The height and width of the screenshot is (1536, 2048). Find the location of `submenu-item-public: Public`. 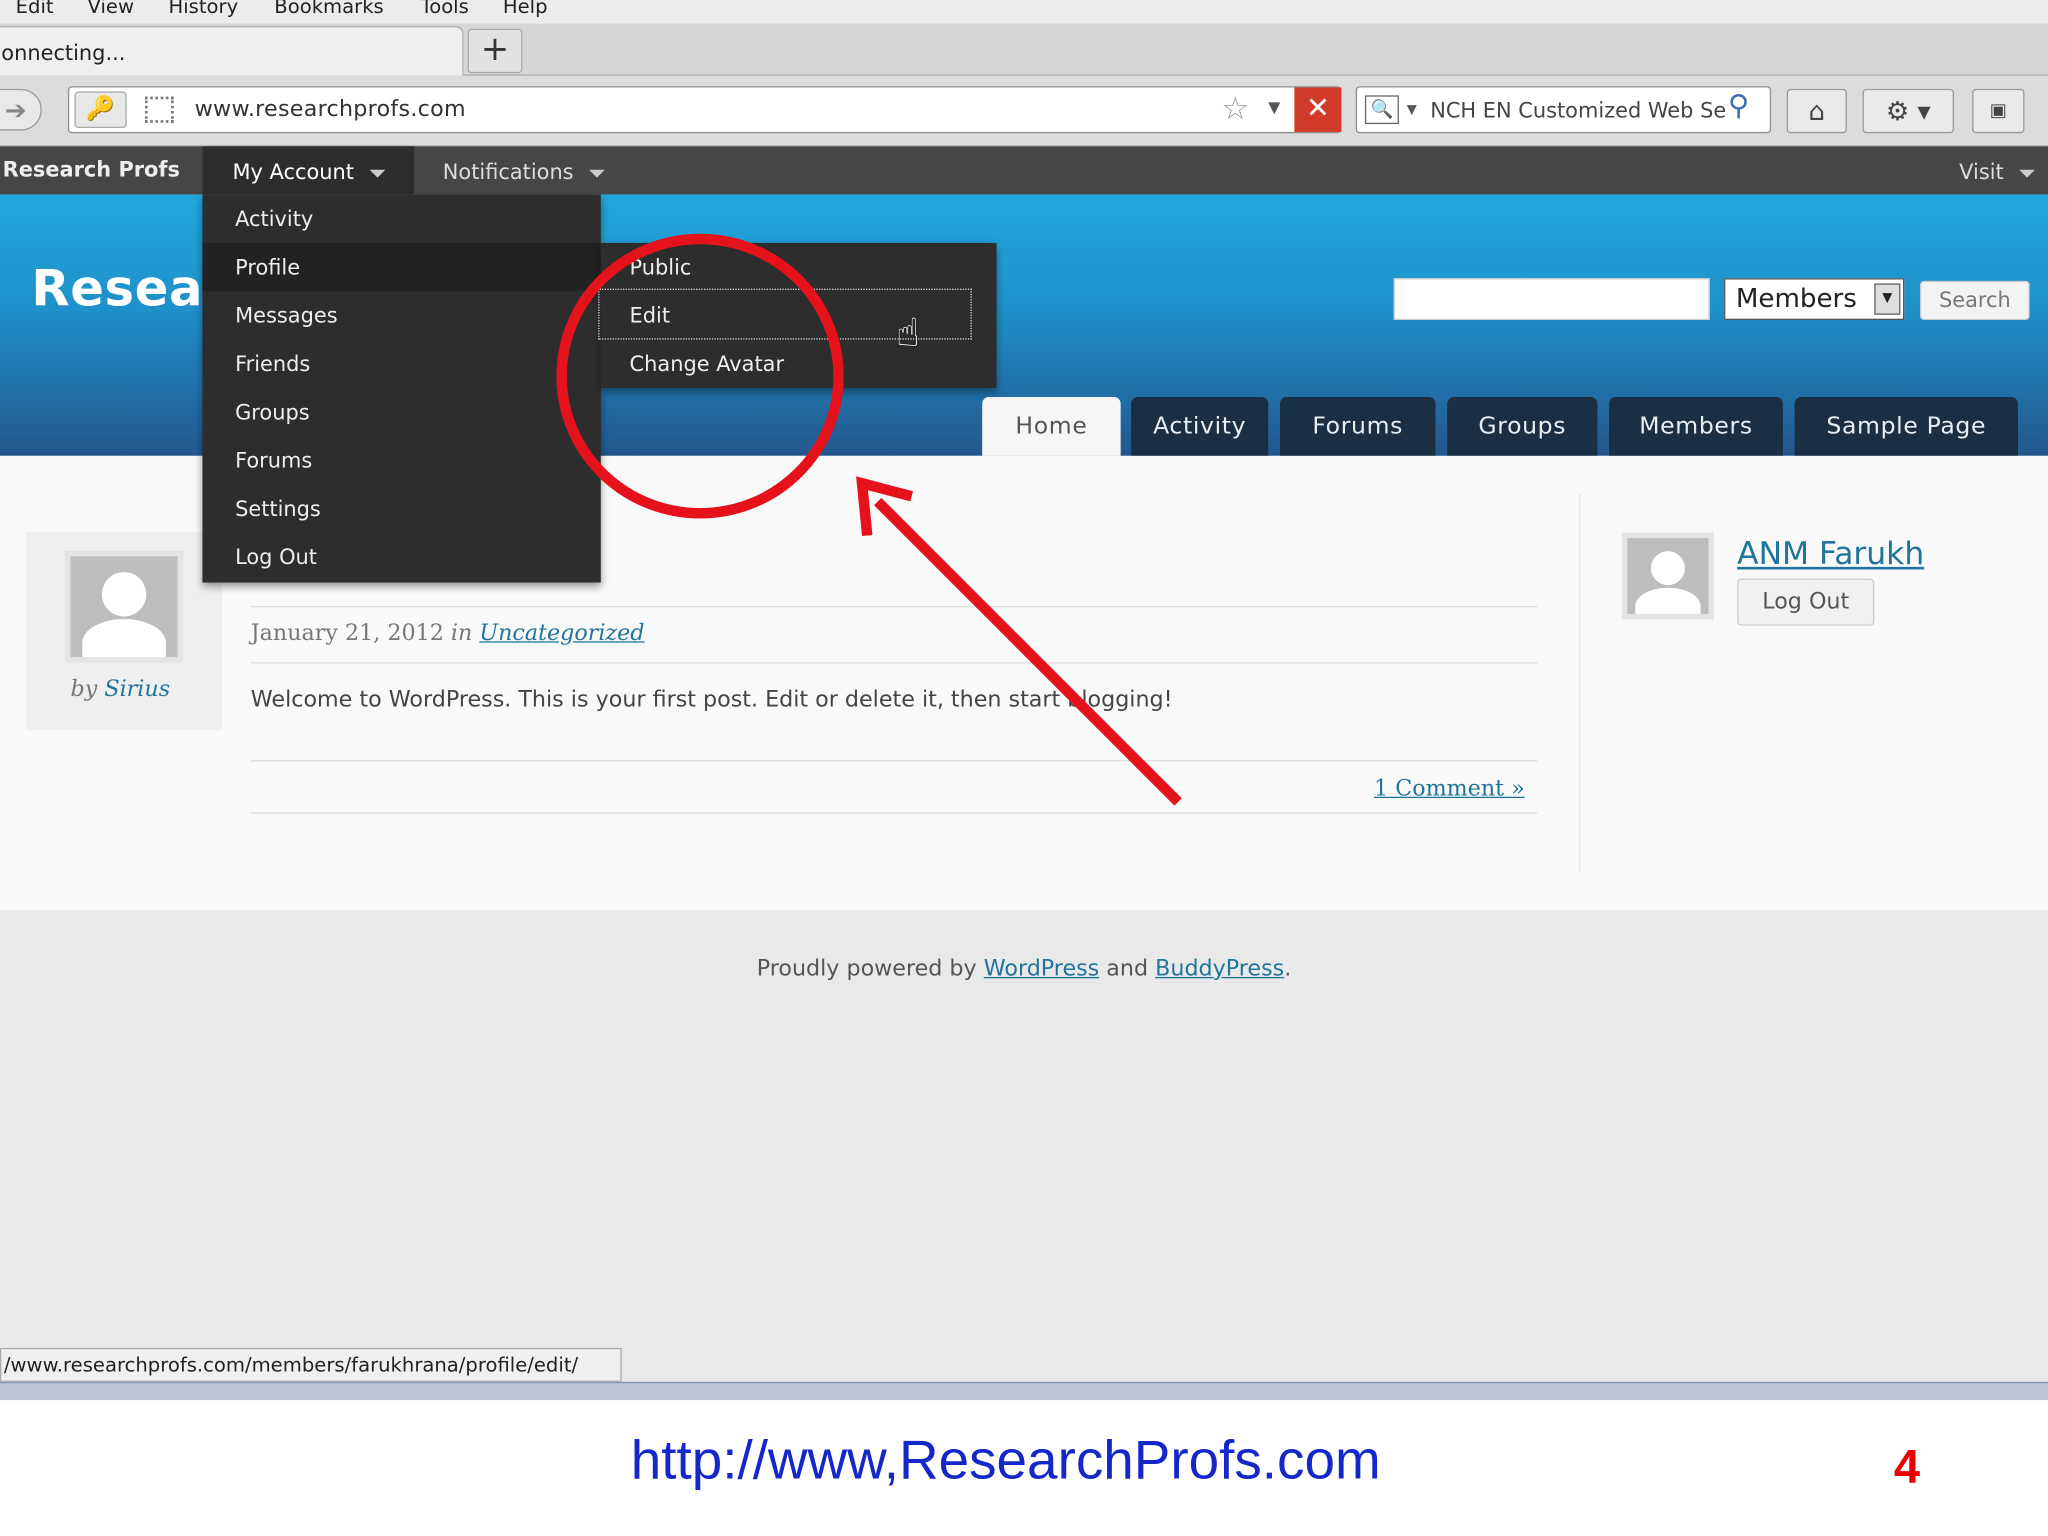

submenu-item-public: Public is located at coordinates (799, 267).